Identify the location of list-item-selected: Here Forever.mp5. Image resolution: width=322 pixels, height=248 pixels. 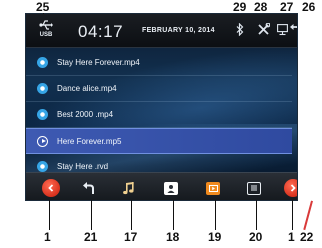
(159, 141).